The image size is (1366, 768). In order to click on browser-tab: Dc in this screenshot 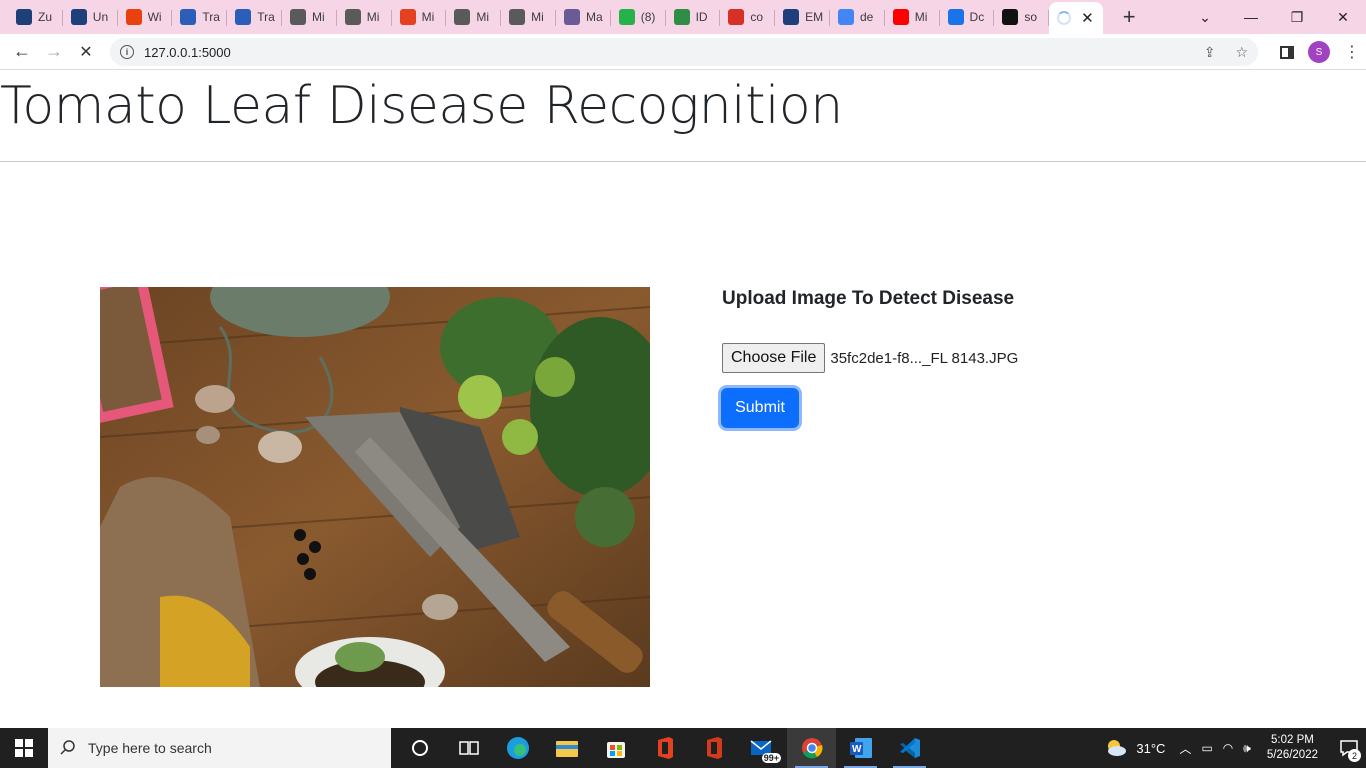, I will do `click(967, 17)`.